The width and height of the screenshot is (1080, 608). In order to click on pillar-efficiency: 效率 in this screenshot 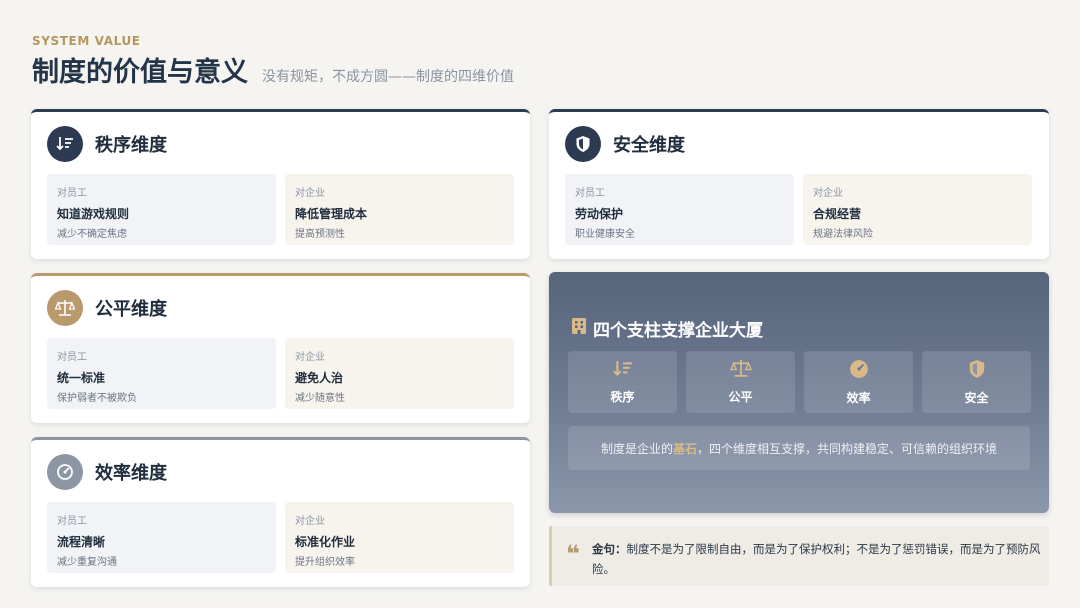, I will do `click(858, 382)`.